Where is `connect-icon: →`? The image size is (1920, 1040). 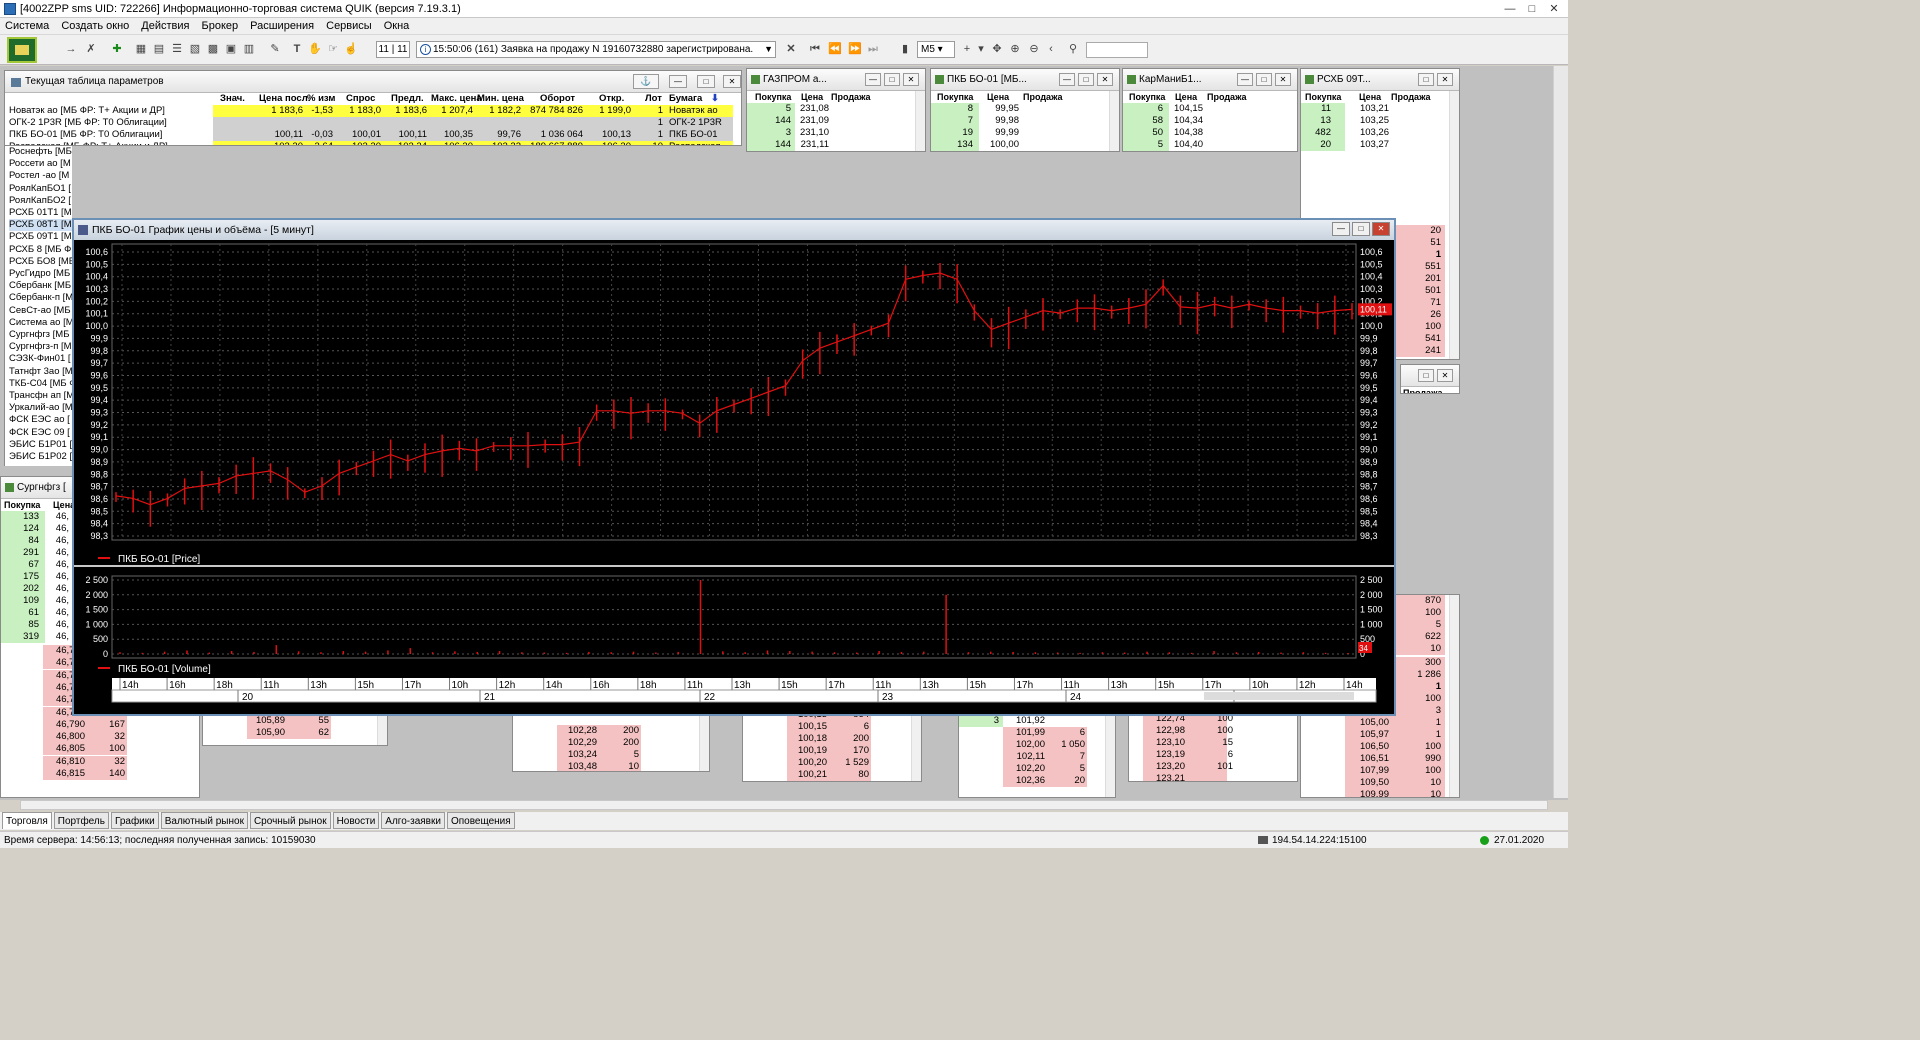 connect-icon: → is located at coordinates (71, 49).